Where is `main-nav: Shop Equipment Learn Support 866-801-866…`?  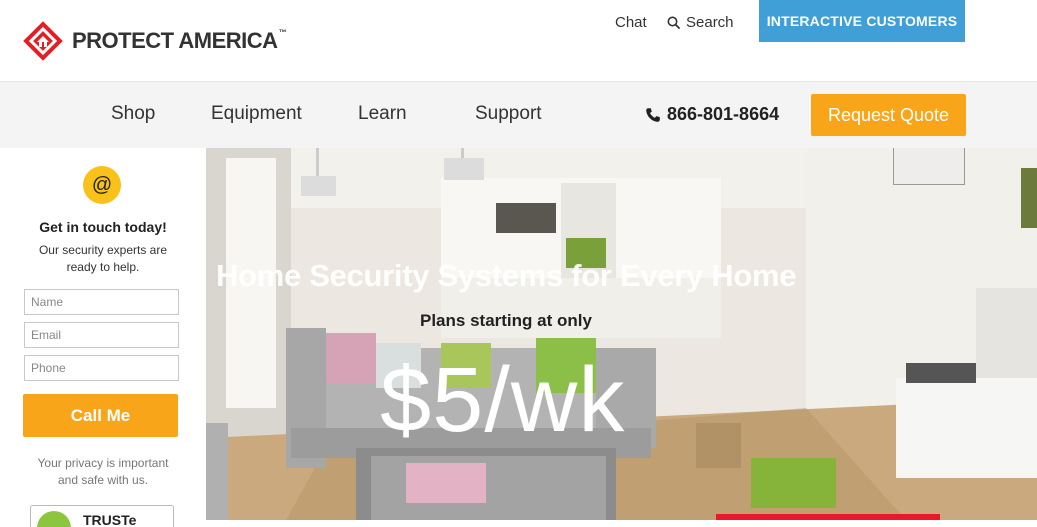 main-nav: Shop Equipment Learn Support 866-801-866… is located at coordinates (518, 115).